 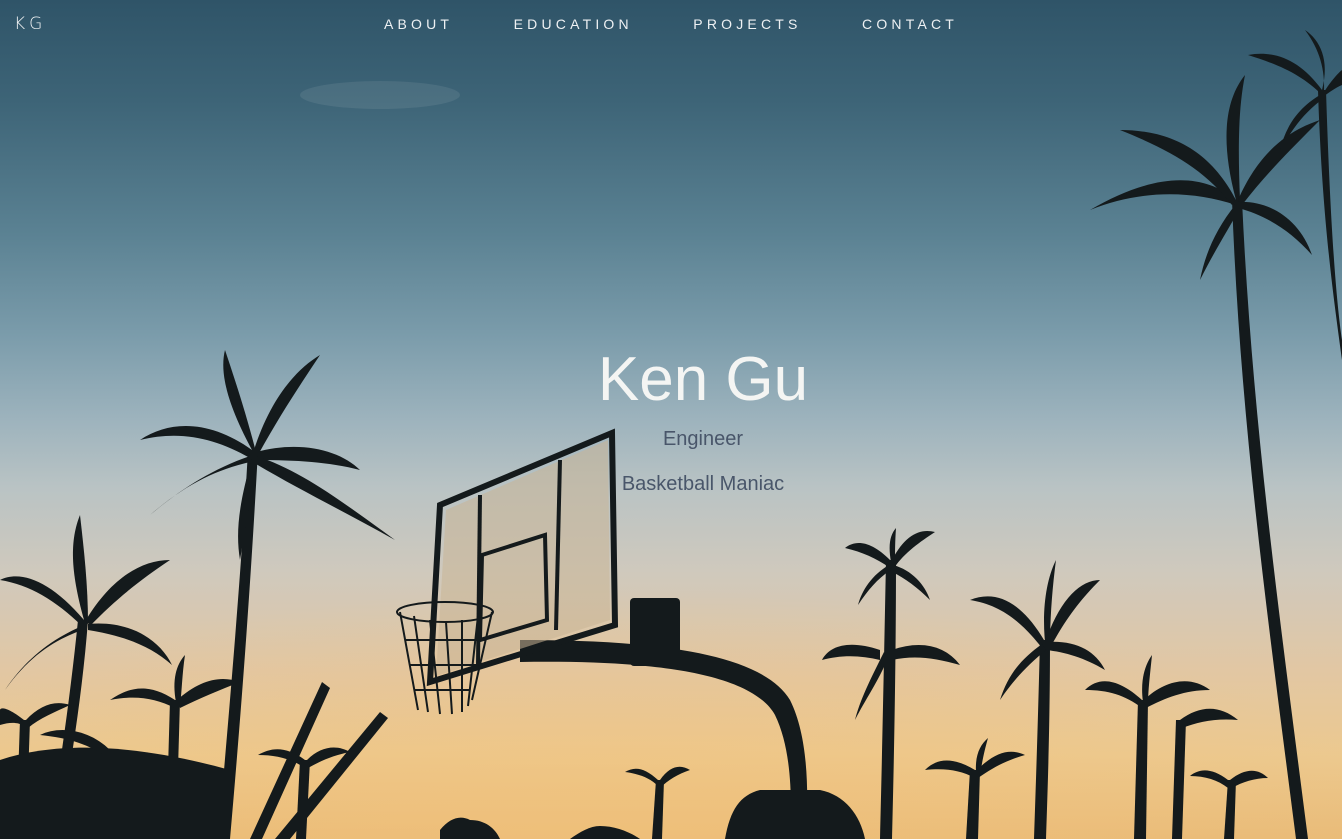 What do you see at coordinates (573, 24) in the screenshot?
I see `nav-link-education: EDUCATION` at bounding box center [573, 24].